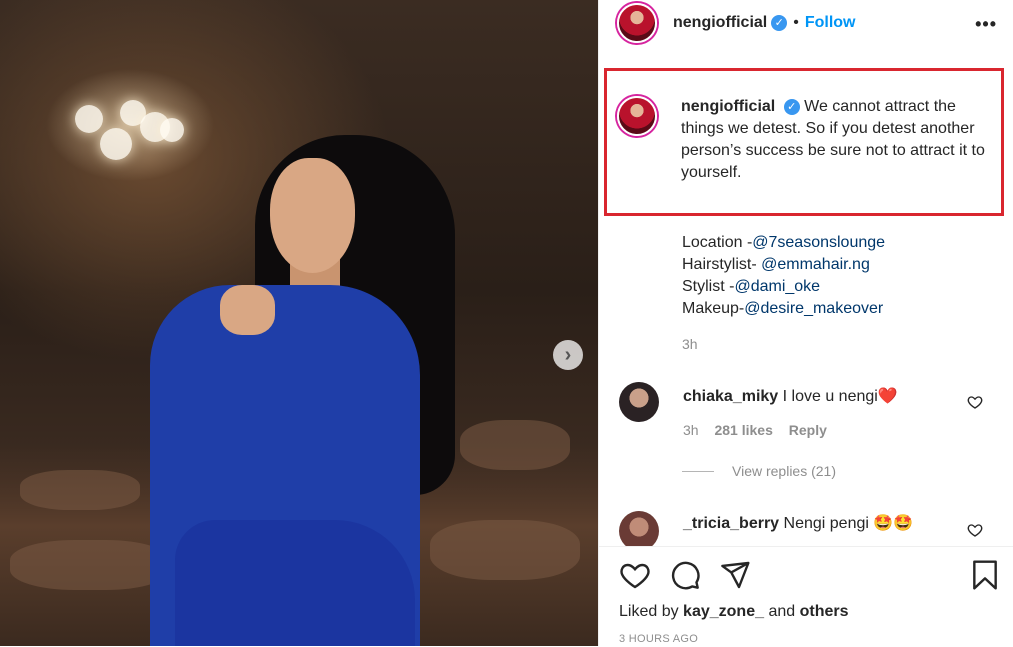  I want to click on credit-label: Makeup-, so click(713, 308).